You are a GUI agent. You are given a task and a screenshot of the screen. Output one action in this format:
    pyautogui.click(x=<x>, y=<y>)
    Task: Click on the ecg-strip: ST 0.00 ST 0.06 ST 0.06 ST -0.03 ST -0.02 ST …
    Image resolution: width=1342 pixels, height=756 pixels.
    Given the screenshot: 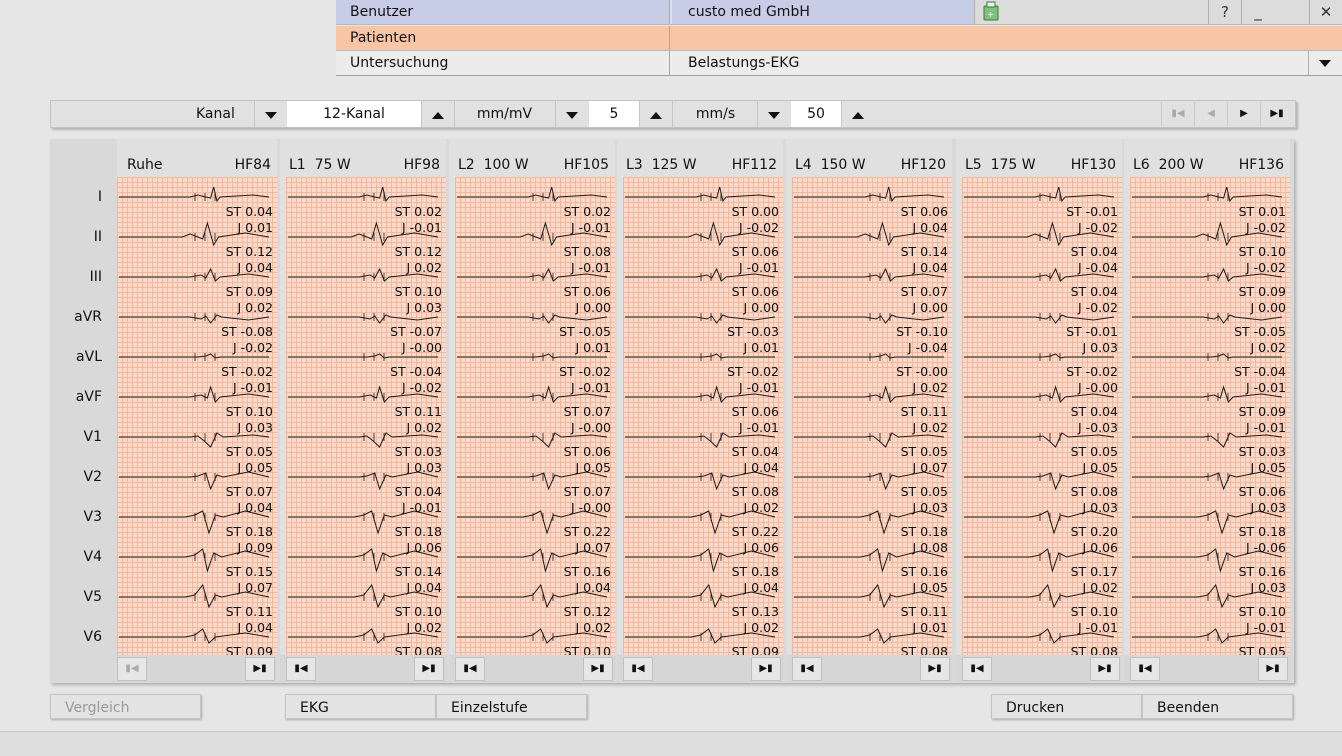 What is the action you would take?
    pyautogui.click(x=703, y=416)
    